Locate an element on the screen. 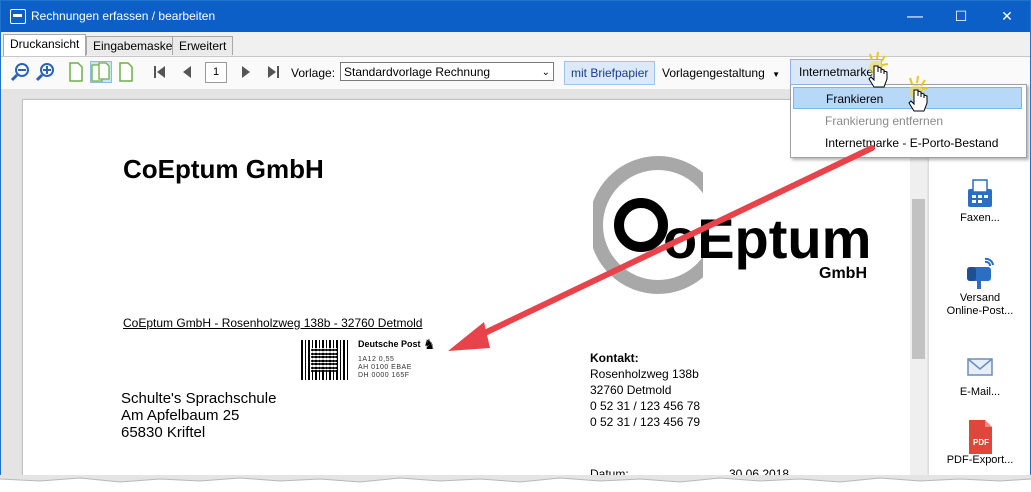 Image resolution: width=1031 pixels, height=492 pixels. tab-erweitert: Erweitert is located at coordinates (203, 45).